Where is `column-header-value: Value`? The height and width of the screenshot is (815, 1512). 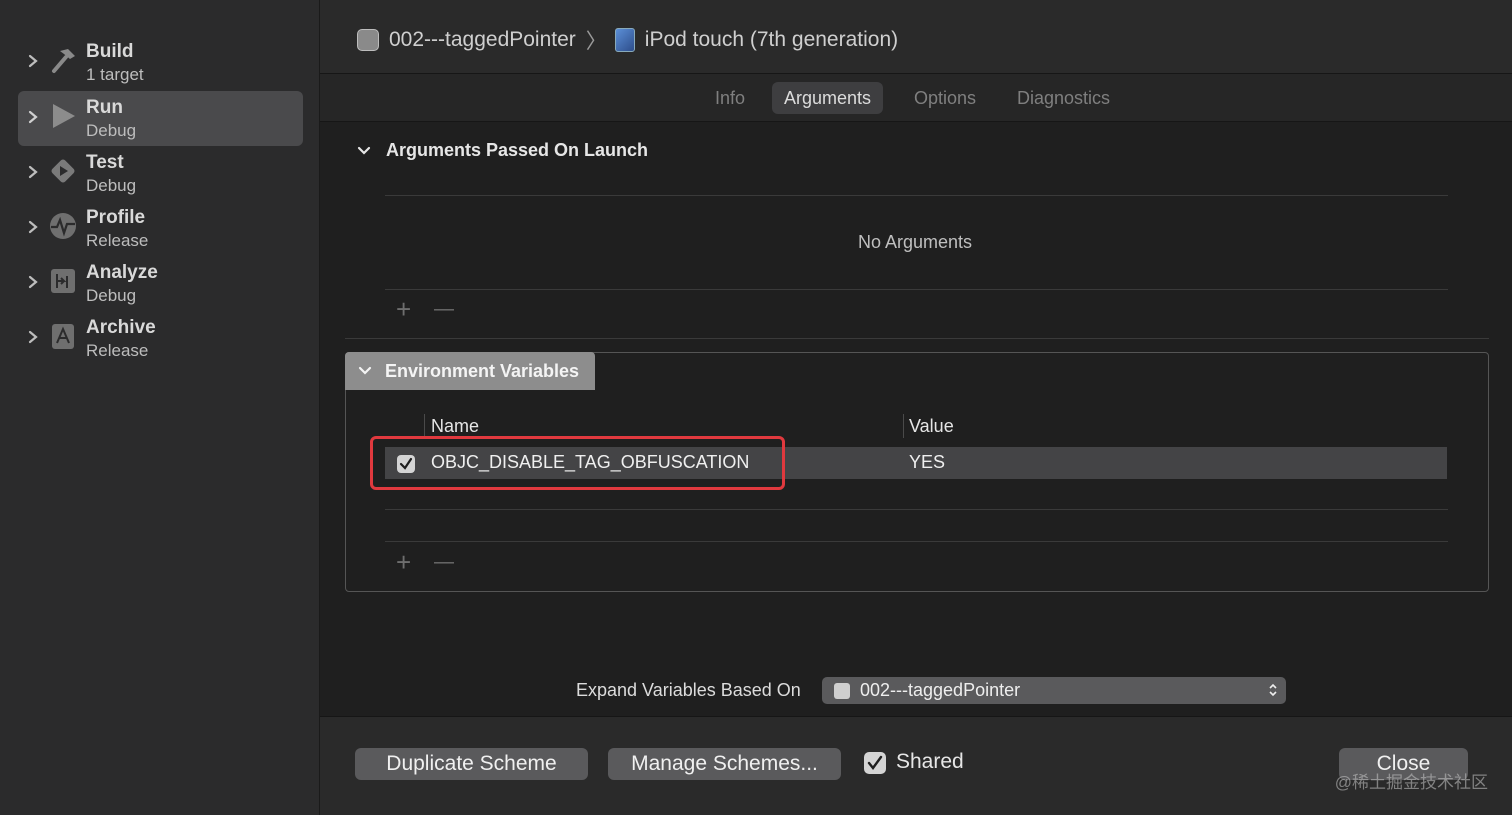
column-header-value: Value is located at coordinates (931, 426).